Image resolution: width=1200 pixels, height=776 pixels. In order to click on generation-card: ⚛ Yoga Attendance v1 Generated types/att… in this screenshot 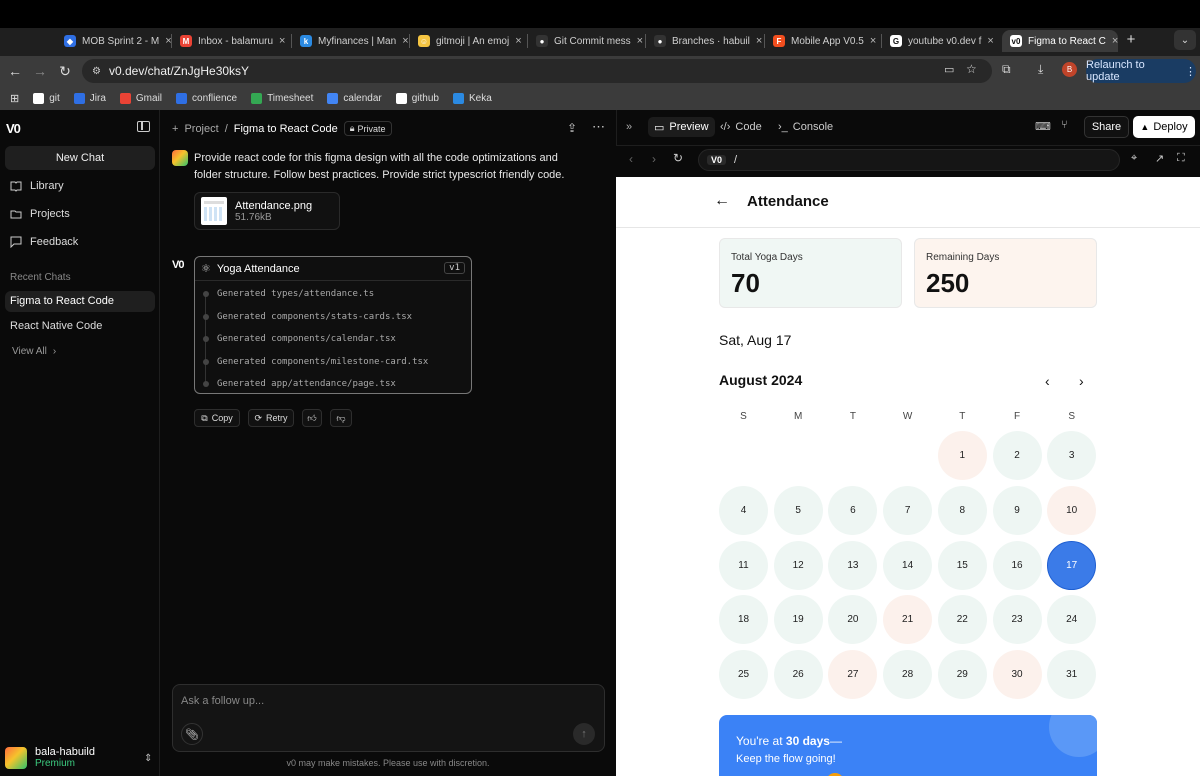, I will do `click(333, 325)`.